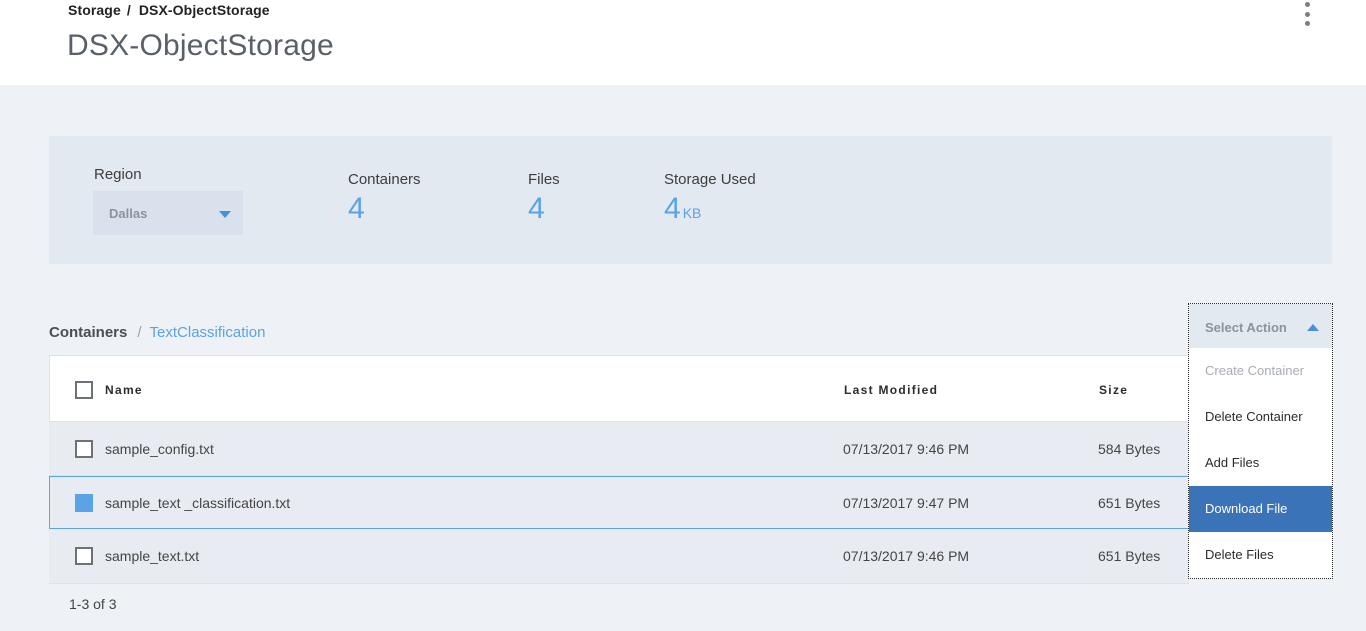 The height and width of the screenshot is (631, 1366). Describe the element at coordinates (204, 10) in the screenshot. I see `breadcrumb-current: DSX-ObjectStorage` at that location.